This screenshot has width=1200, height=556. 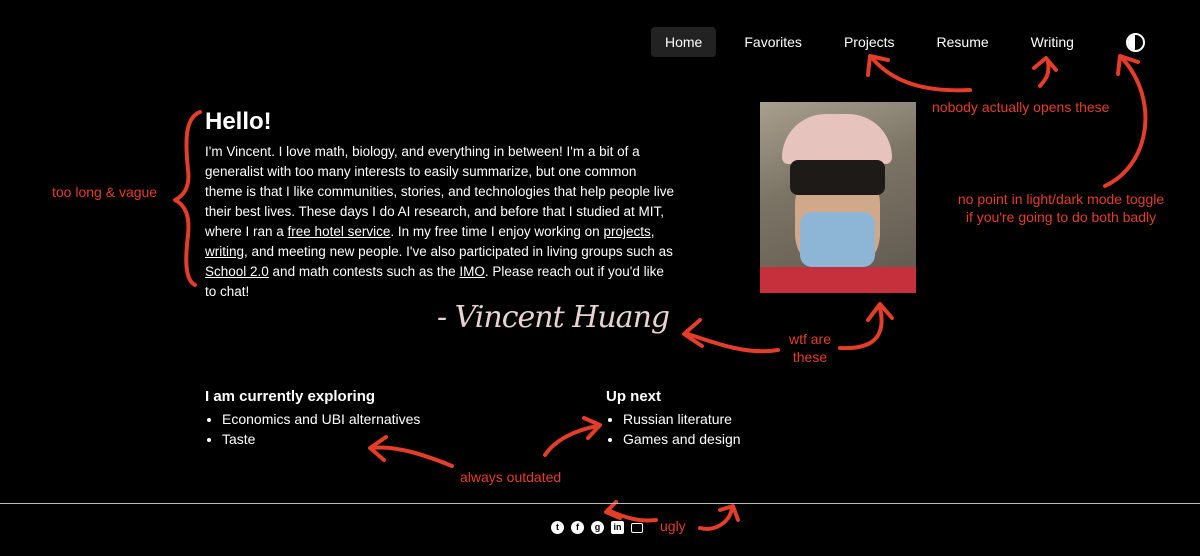 What do you see at coordinates (1061, 217) in the screenshot?
I see `annotation-text: if you're going to do both badly` at bounding box center [1061, 217].